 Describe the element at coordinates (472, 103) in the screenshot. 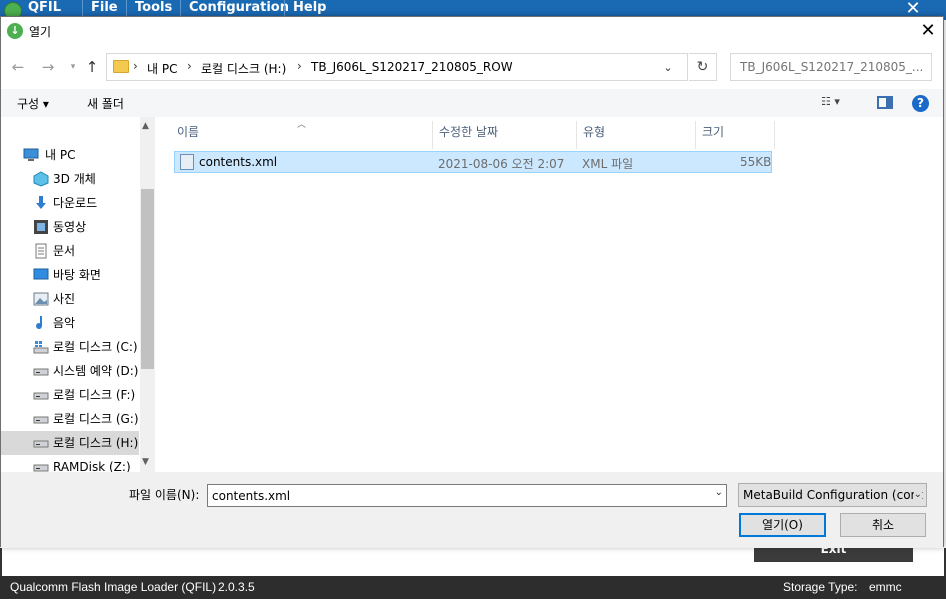

I see `command-bar: 구성 ▾ 새 폴더 ☷ ▾ ?` at that location.